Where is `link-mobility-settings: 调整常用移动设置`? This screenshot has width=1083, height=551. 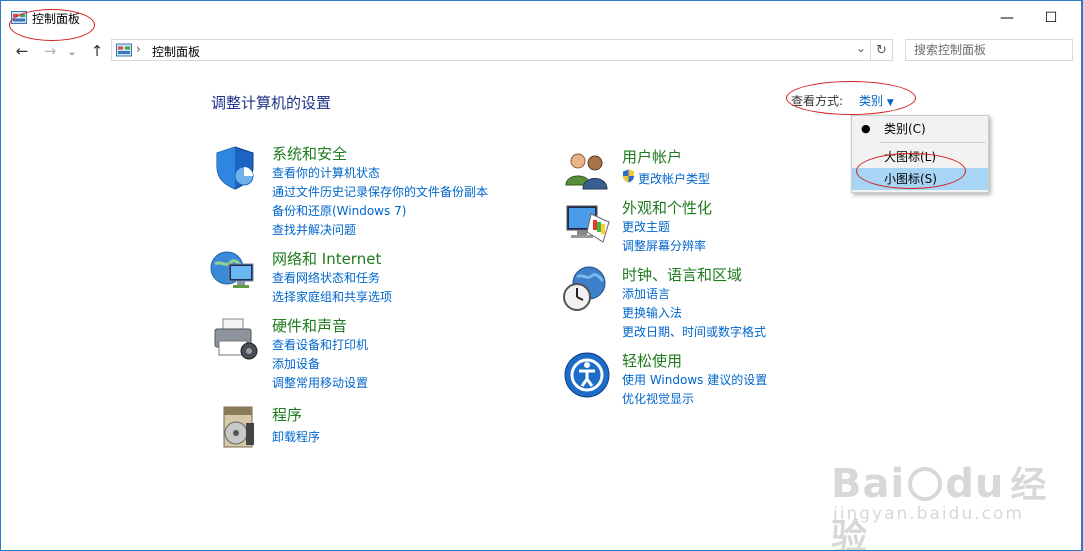
link-mobility-settings: 调整常用移动设置 is located at coordinates (320, 382).